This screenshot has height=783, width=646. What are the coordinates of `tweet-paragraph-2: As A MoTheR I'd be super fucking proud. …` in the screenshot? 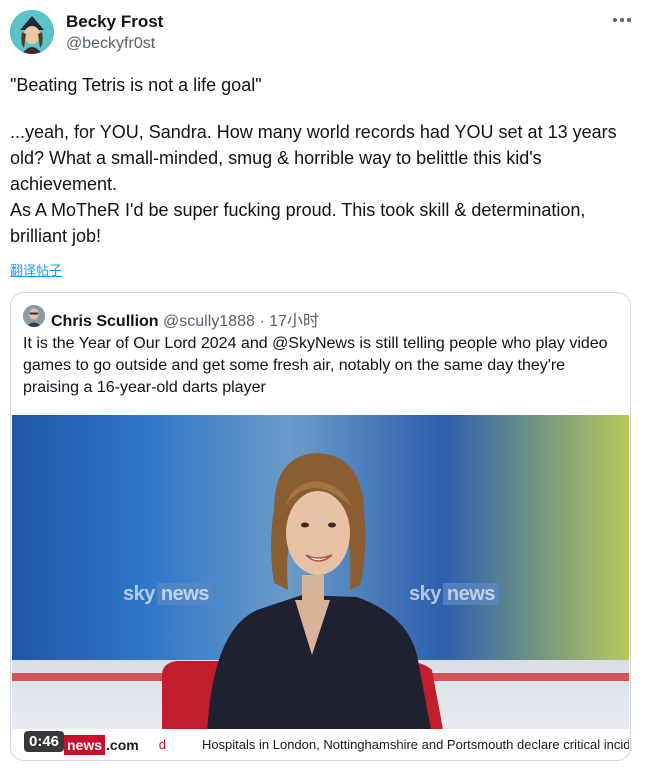 It's located at (298, 223).